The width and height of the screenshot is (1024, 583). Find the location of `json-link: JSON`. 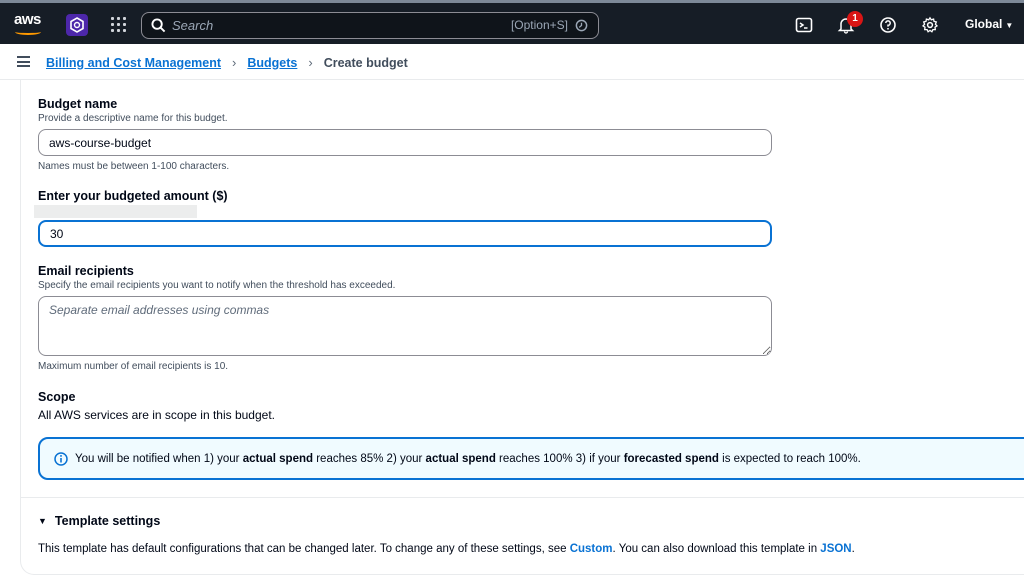

json-link: JSON is located at coordinates (835, 549).